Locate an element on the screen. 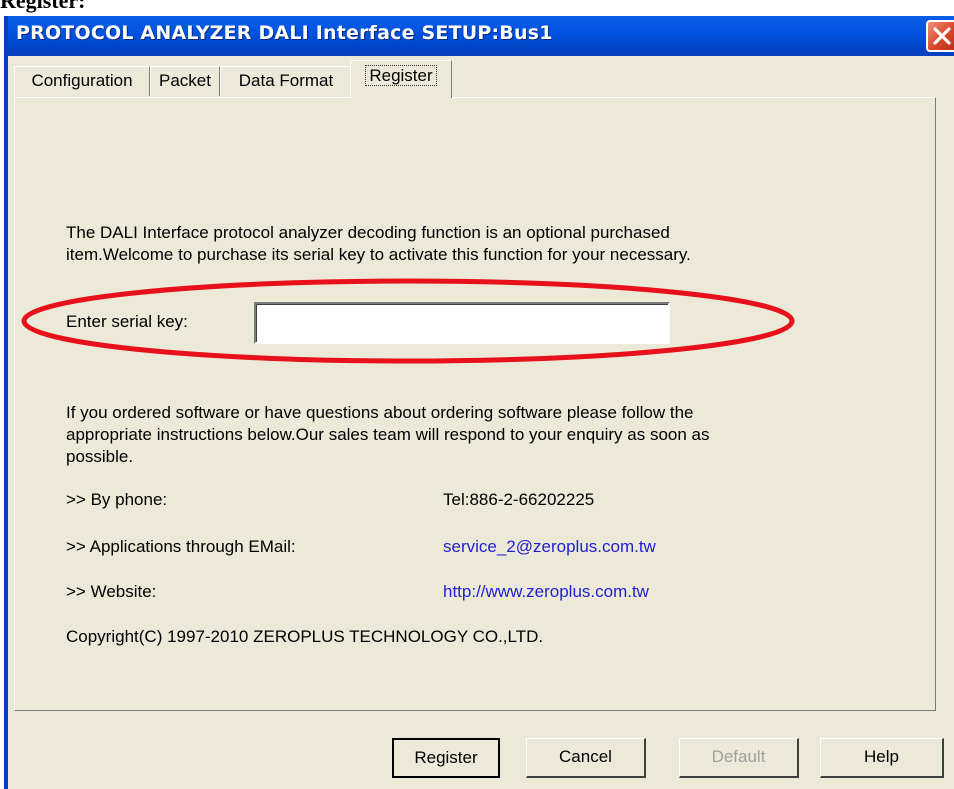 The height and width of the screenshot is (789, 954). tab-configuration: Configuration is located at coordinates (82, 81).